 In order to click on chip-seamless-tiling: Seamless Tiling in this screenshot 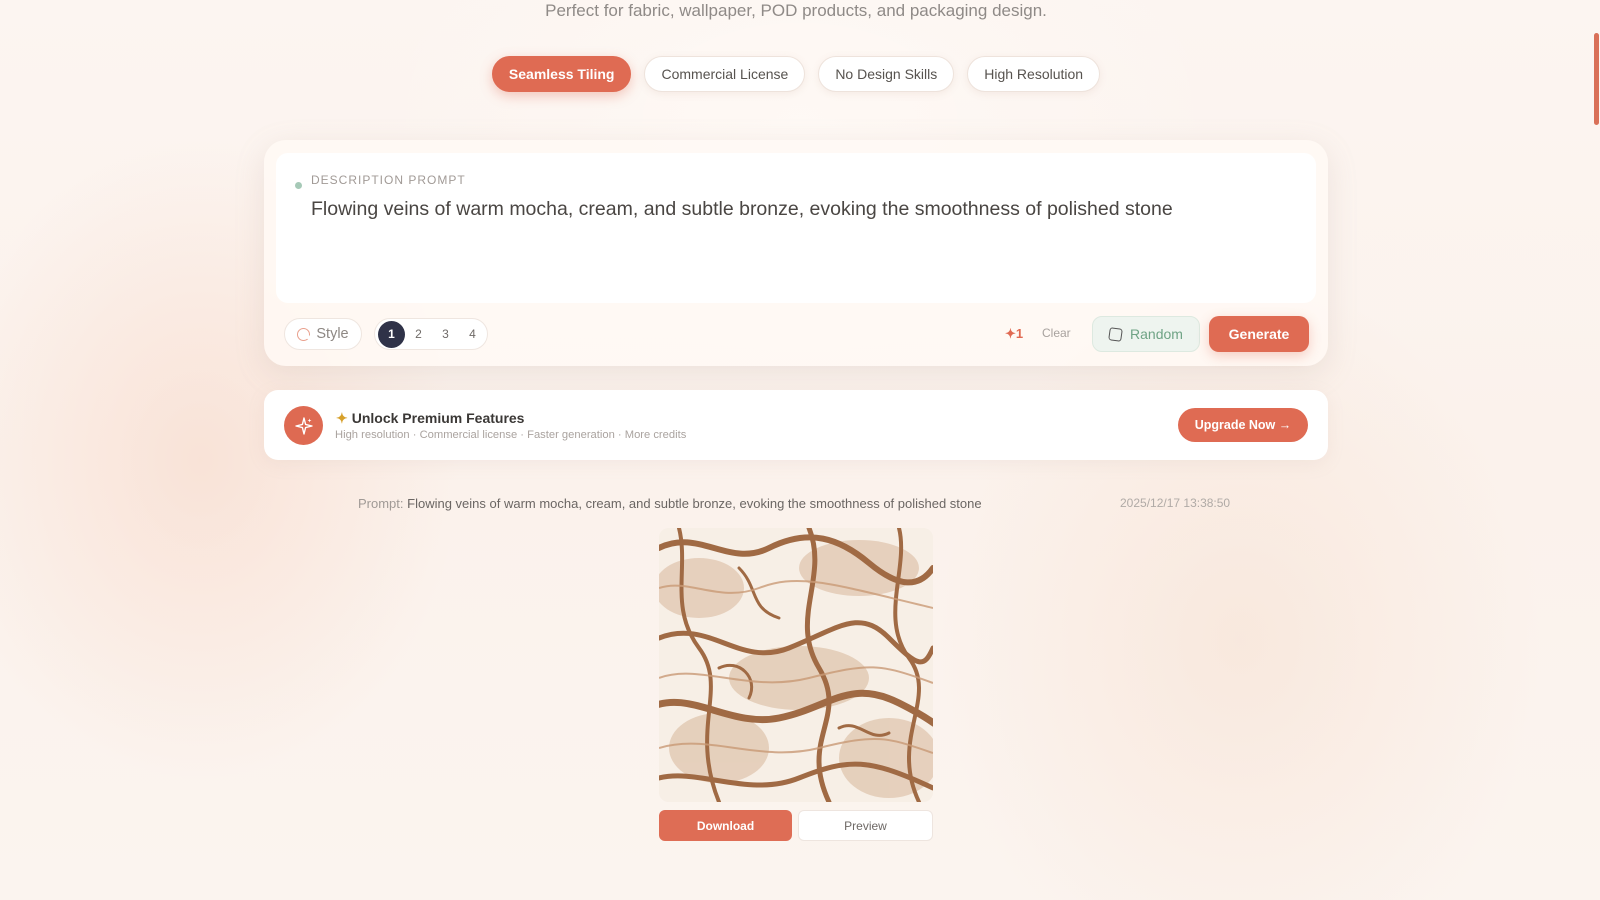, I will do `click(561, 74)`.